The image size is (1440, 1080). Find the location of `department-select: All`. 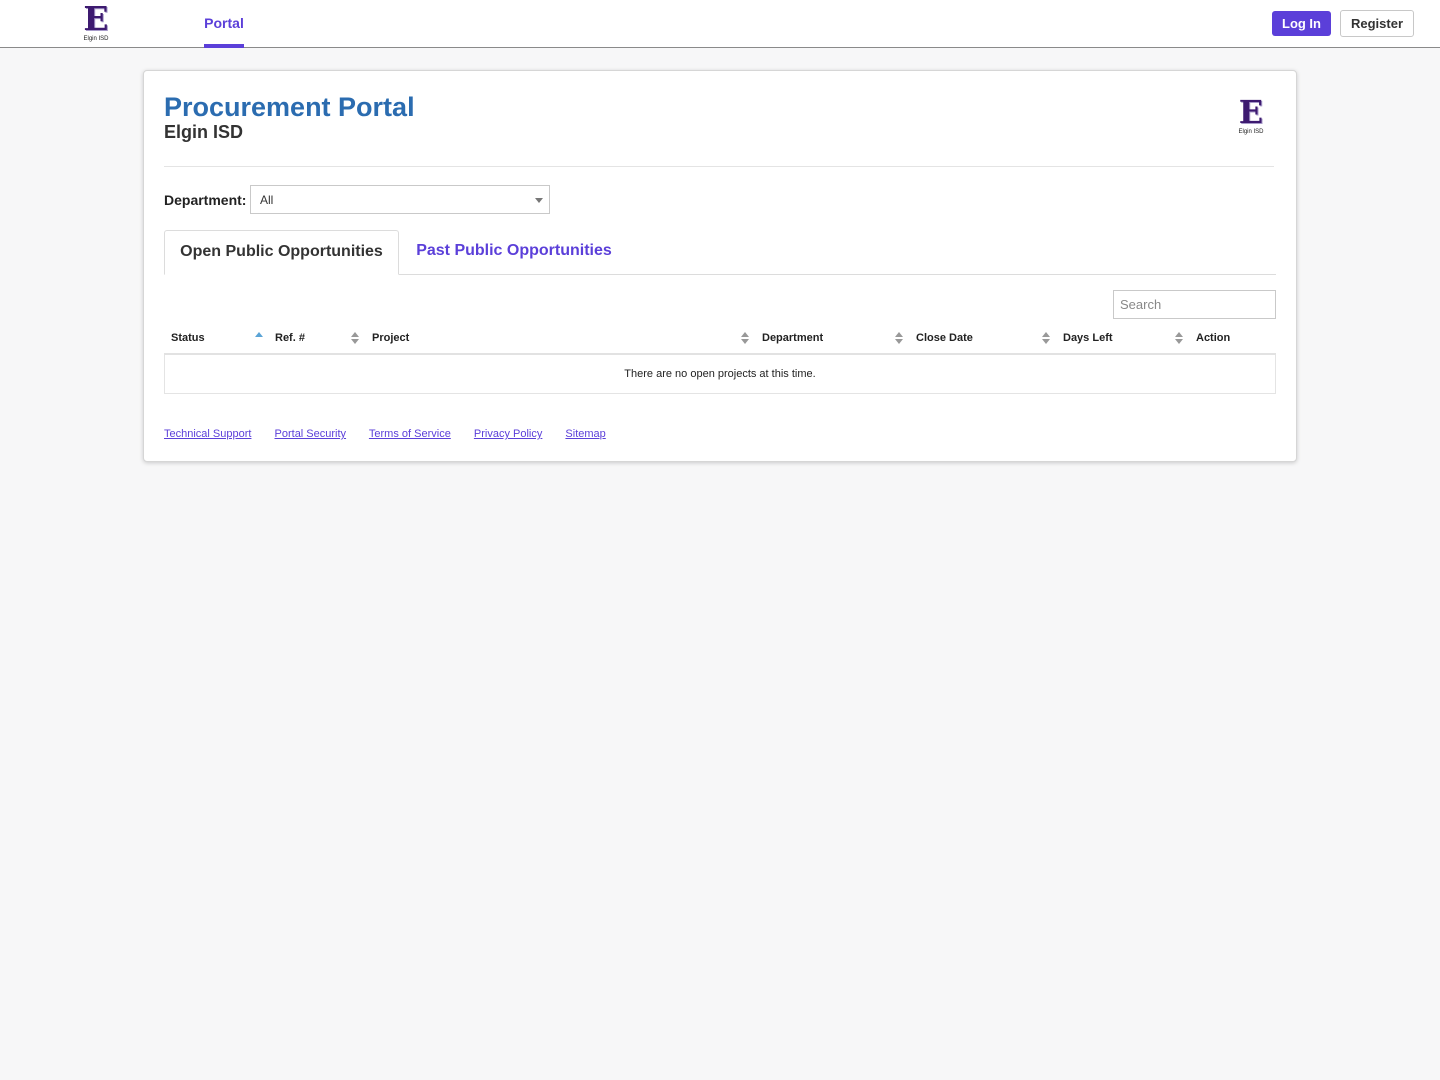

department-select: All is located at coordinates (400, 199).